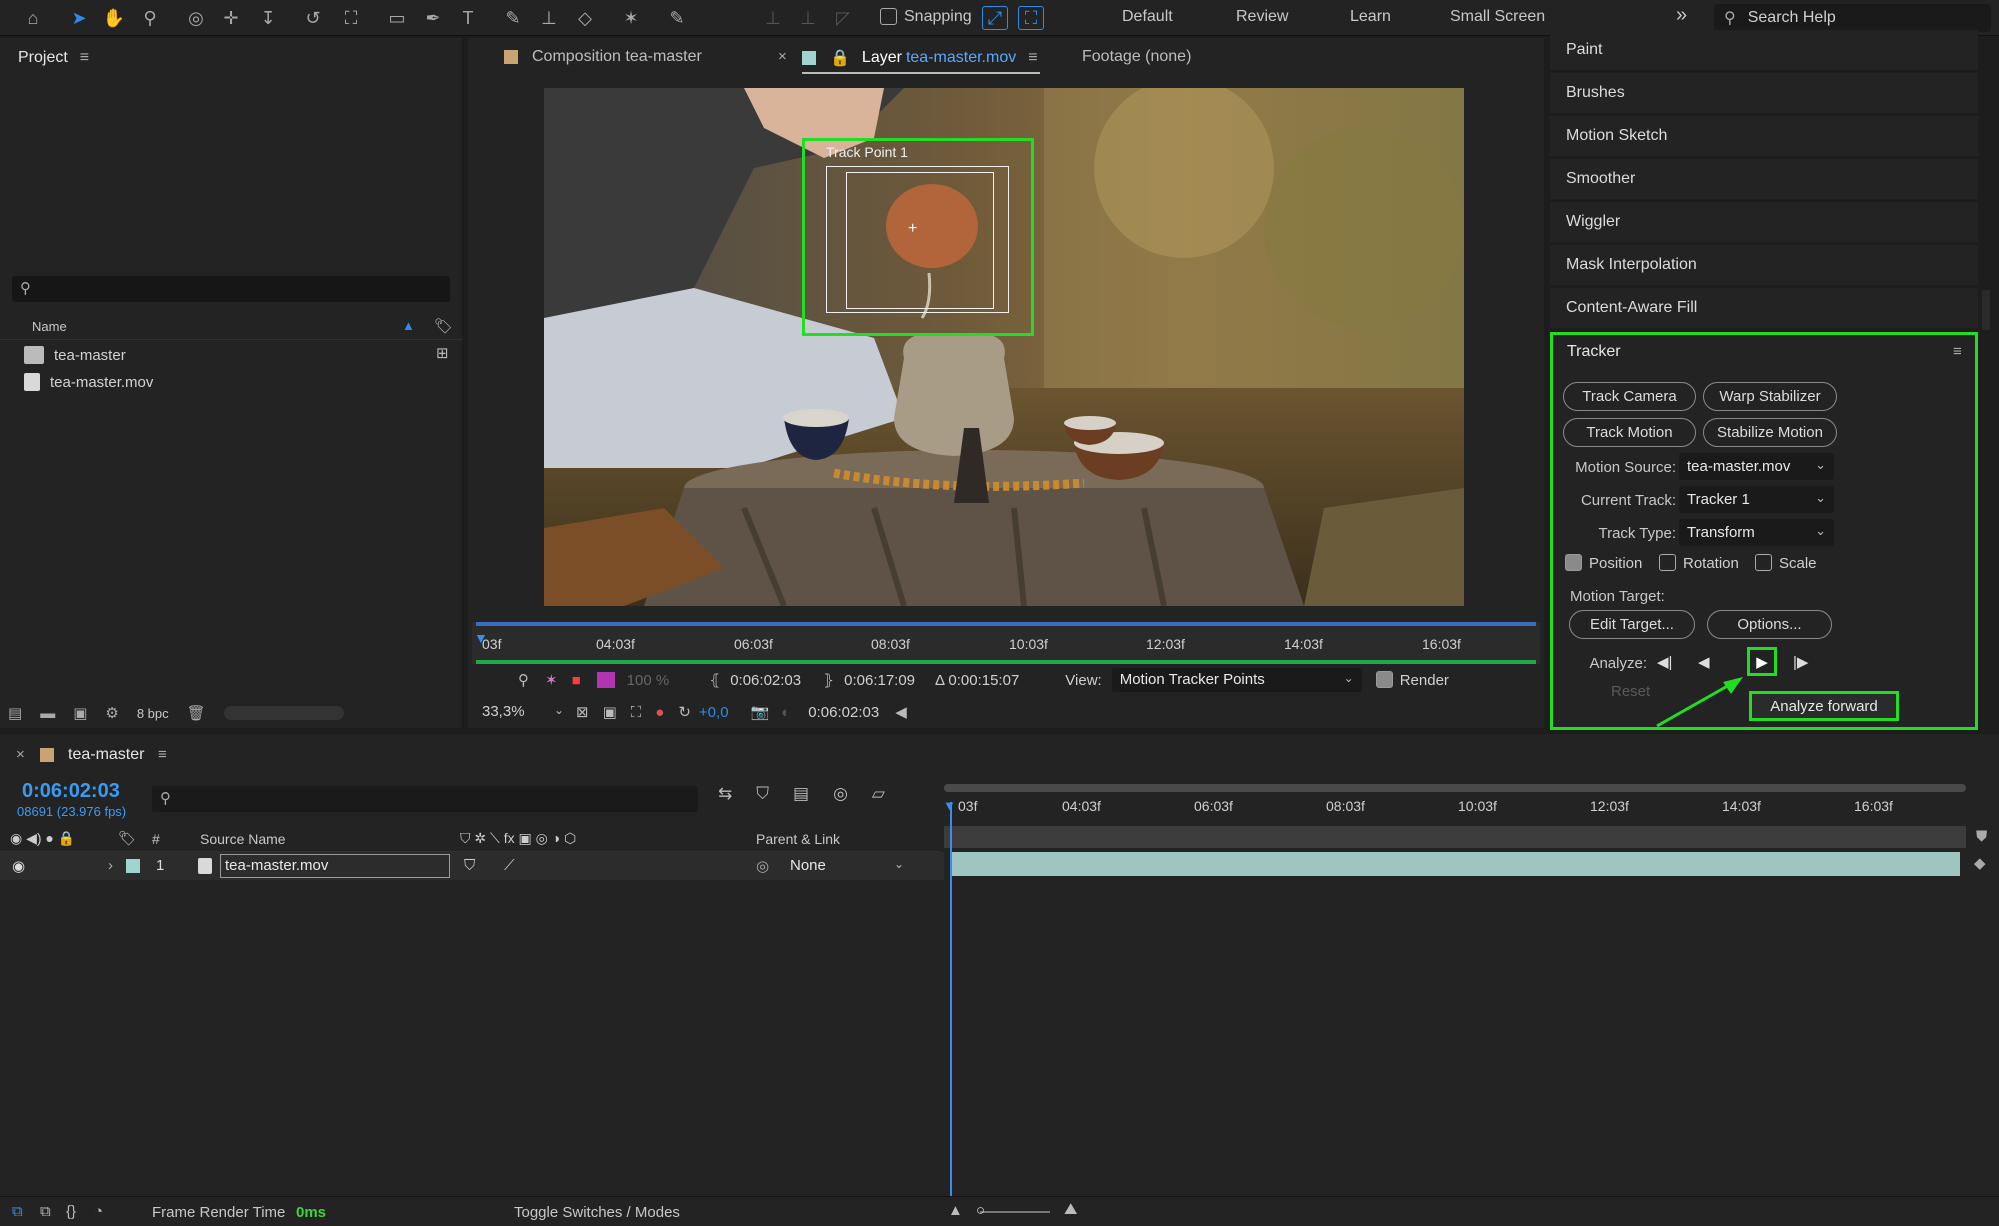 The height and width of the screenshot is (1226, 1999). Describe the element at coordinates (576, 680) in the screenshot. I see `shy-layers-icon: ■` at that location.